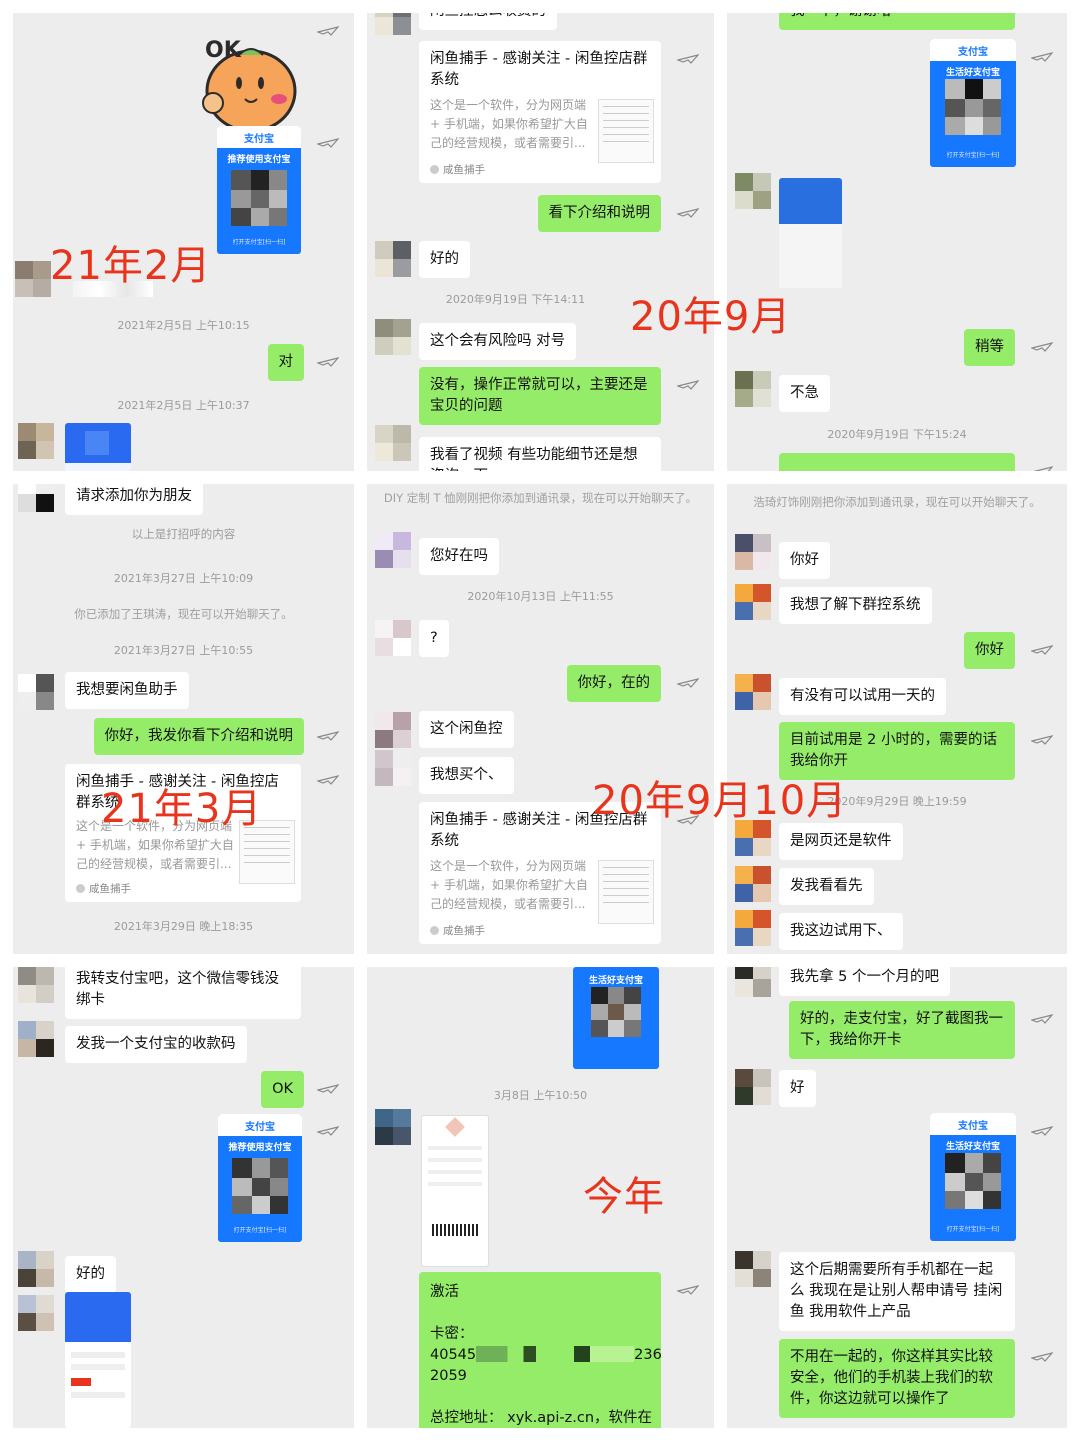 The image size is (1080, 1440). I want to click on message-bubble-other: 我想了解下群控系统, so click(855, 605).